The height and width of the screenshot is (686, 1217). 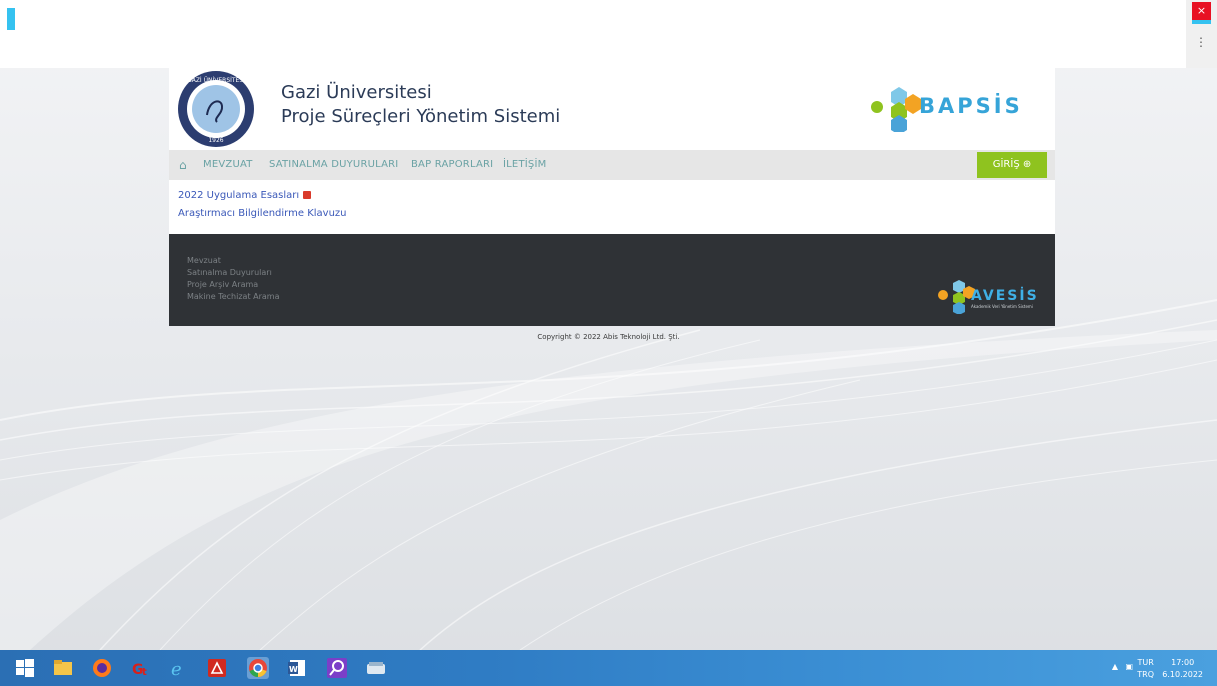 What do you see at coordinates (1012, 165) in the screenshot?
I see `login-button: GİRİŞ ⊕` at bounding box center [1012, 165].